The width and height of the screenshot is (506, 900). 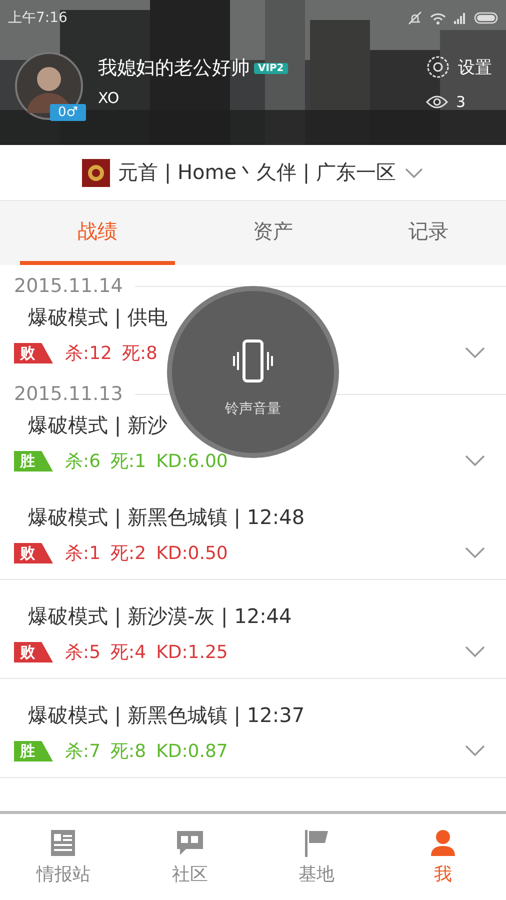 What do you see at coordinates (273, 233) in the screenshot?
I see `tab: 资产` at bounding box center [273, 233].